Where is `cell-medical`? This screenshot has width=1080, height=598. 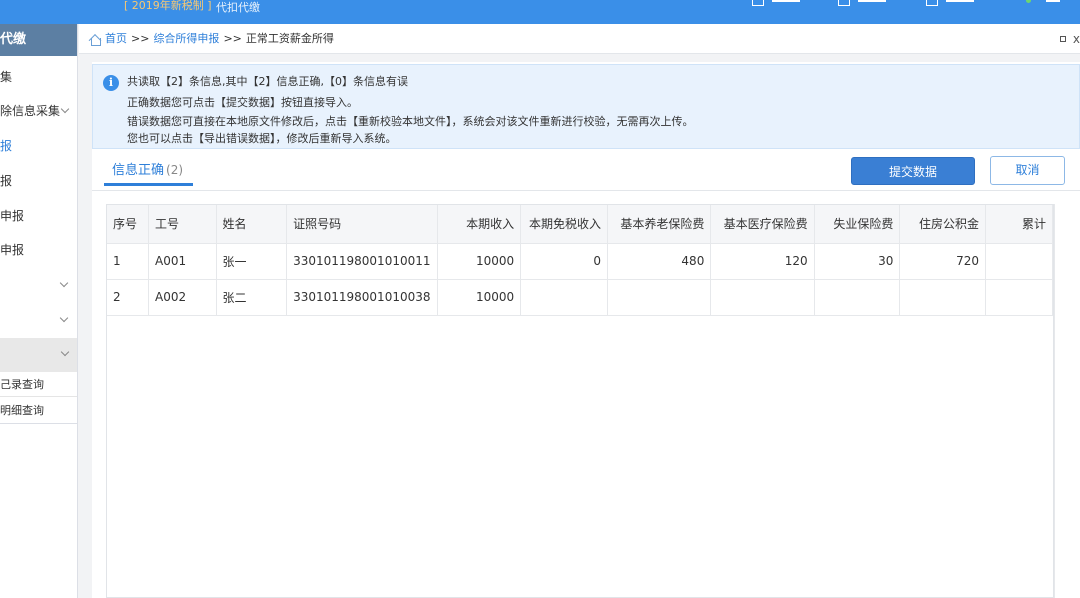 cell-medical is located at coordinates (762, 297).